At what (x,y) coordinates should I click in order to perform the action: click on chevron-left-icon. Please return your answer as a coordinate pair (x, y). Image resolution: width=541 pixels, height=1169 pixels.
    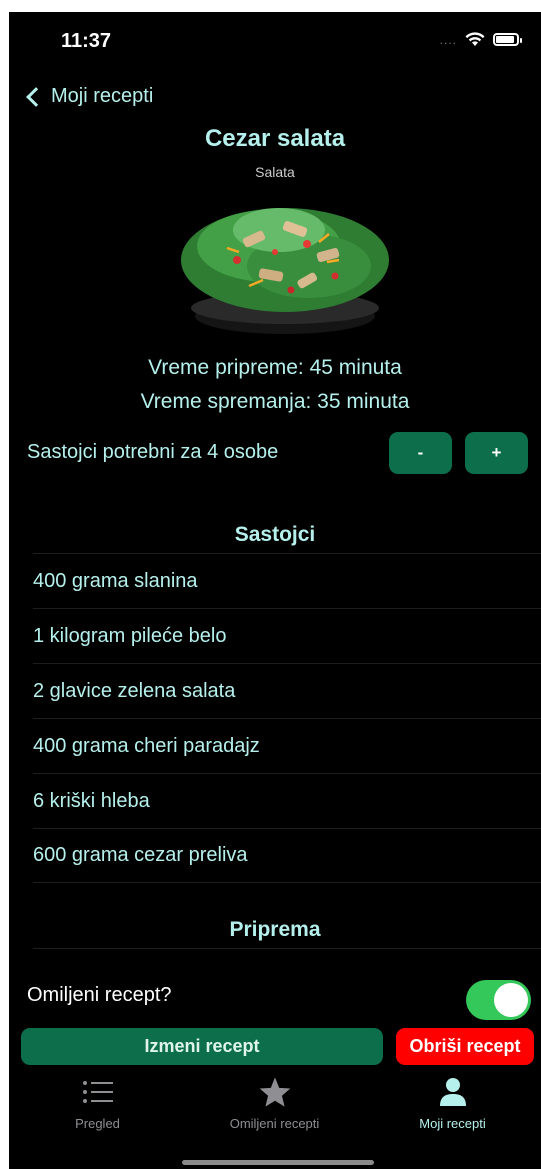
    Looking at the image, I should click on (36, 96).